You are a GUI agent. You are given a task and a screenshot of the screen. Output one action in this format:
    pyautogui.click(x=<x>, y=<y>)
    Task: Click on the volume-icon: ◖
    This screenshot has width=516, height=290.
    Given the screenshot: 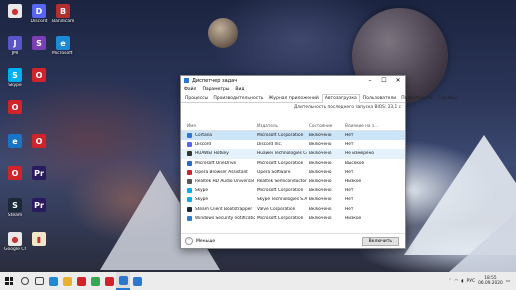 What is the action you would take?
    pyautogui.click(x=462, y=281)
    